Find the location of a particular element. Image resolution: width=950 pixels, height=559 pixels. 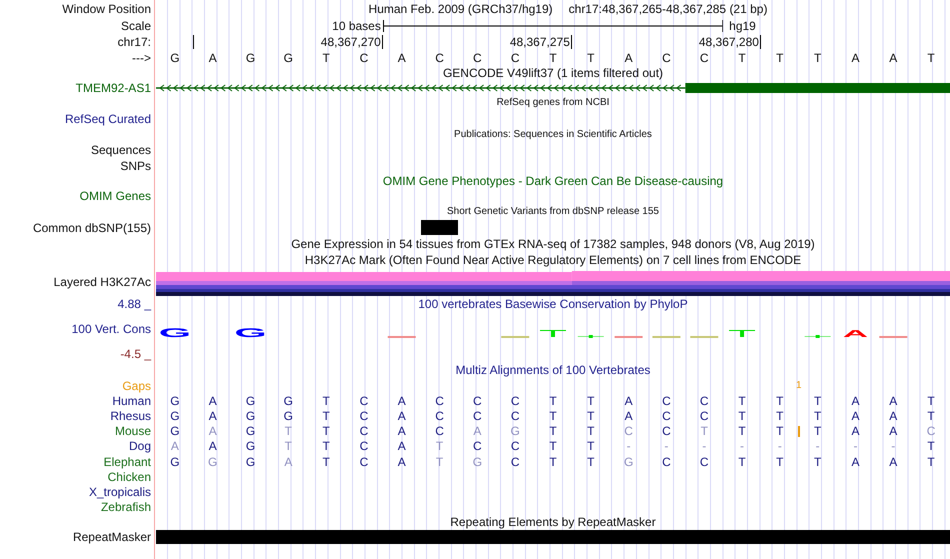

scale-text: 10 bases is located at coordinates (357, 25).